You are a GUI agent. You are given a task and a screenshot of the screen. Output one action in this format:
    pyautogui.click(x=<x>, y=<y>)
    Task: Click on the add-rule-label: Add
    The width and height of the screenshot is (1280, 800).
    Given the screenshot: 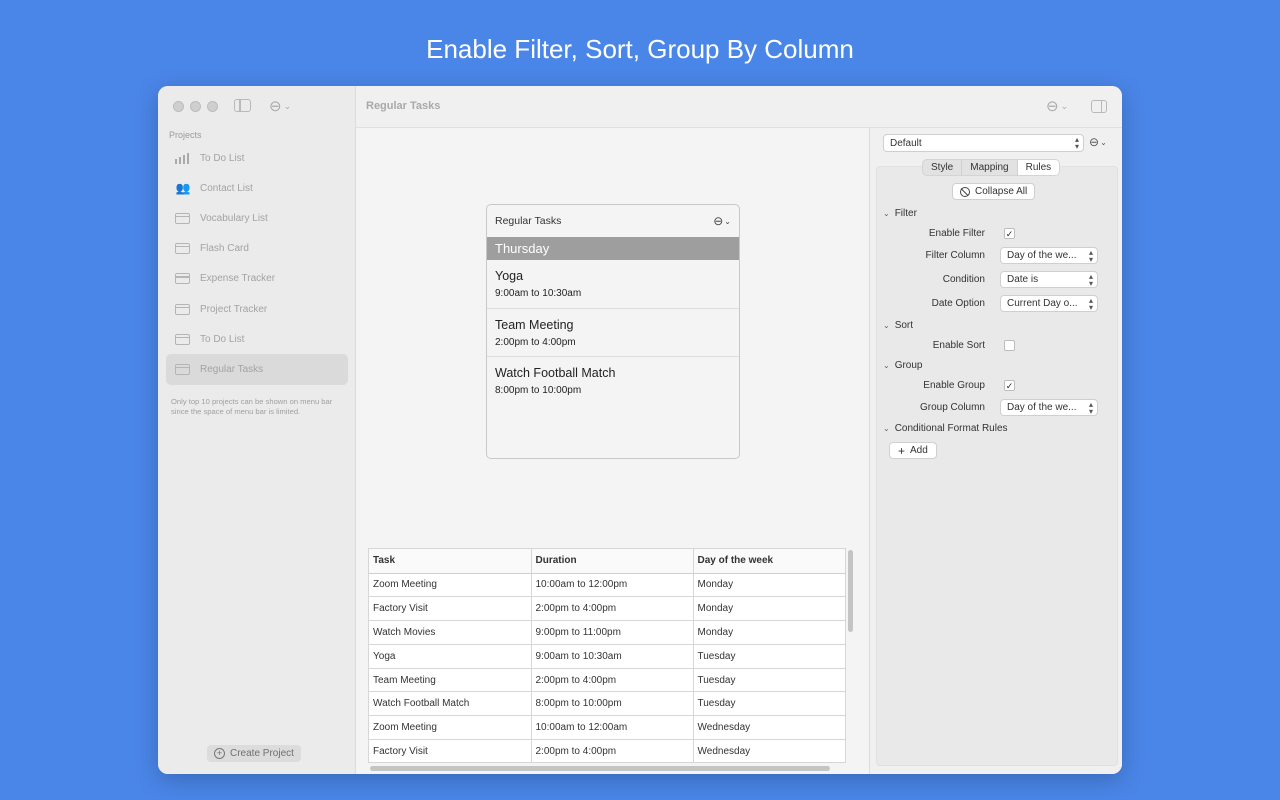 What is the action you would take?
    pyautogui.click(x=919, y=450)
    